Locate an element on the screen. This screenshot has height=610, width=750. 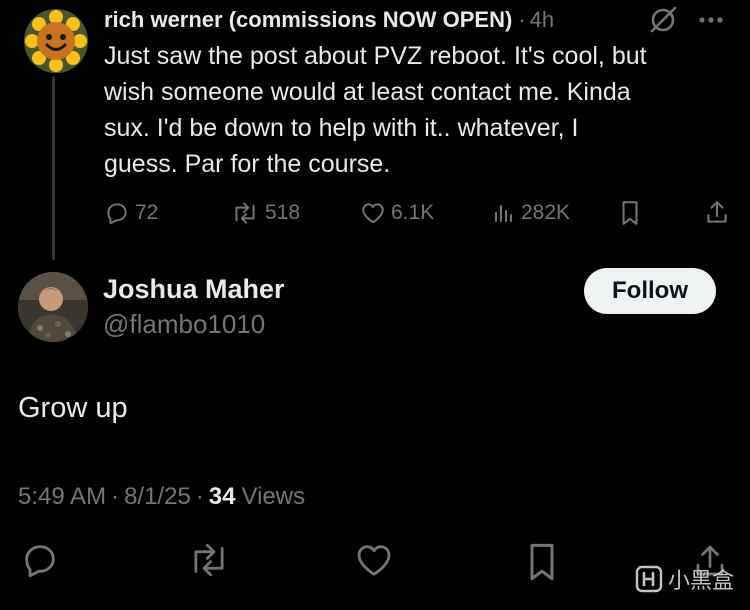
analytics-icon is located at coordinates (503, 213).